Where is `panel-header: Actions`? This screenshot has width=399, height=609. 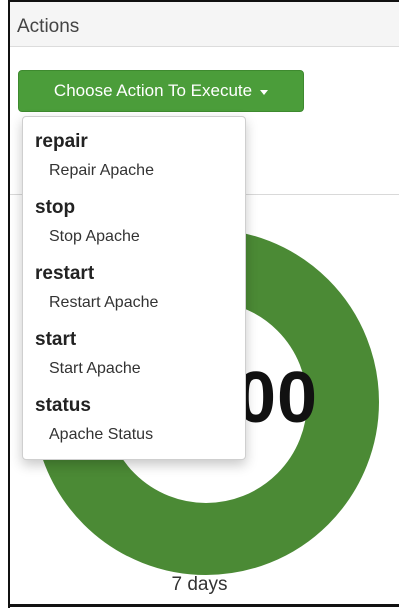 panel-header: Actions is located at coordinates (204, 24).